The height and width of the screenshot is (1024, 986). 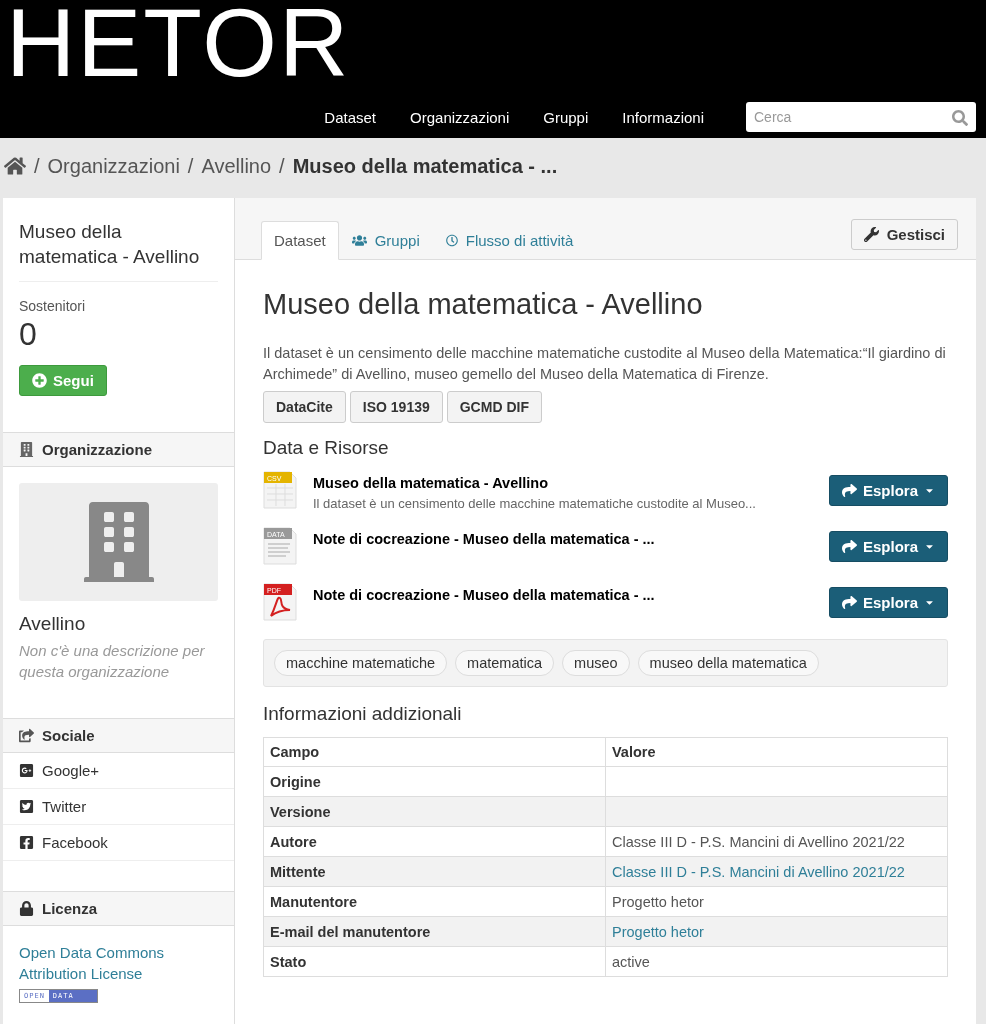 I want to click on section-heading: Licenza, so click(x=118, y=908).